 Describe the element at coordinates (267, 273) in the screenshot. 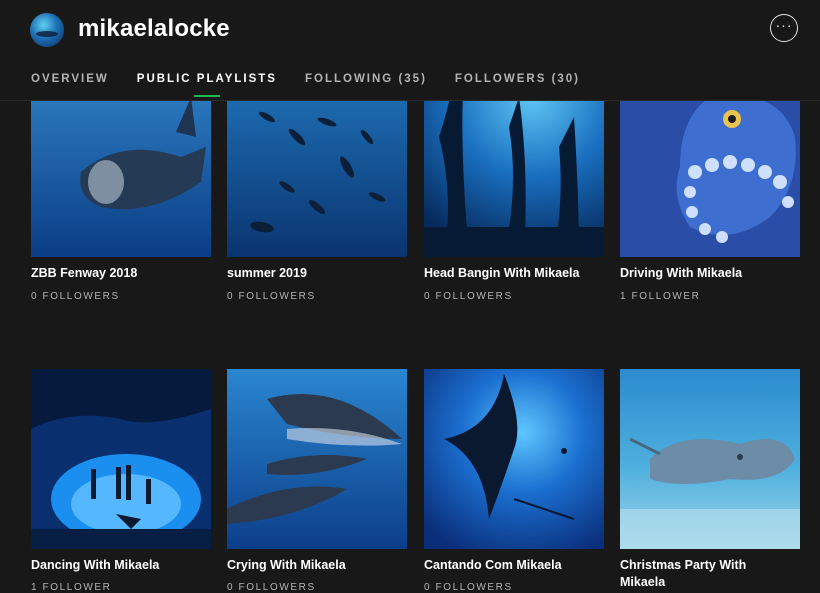

I see `playlist-title: summer 2019` at that location.